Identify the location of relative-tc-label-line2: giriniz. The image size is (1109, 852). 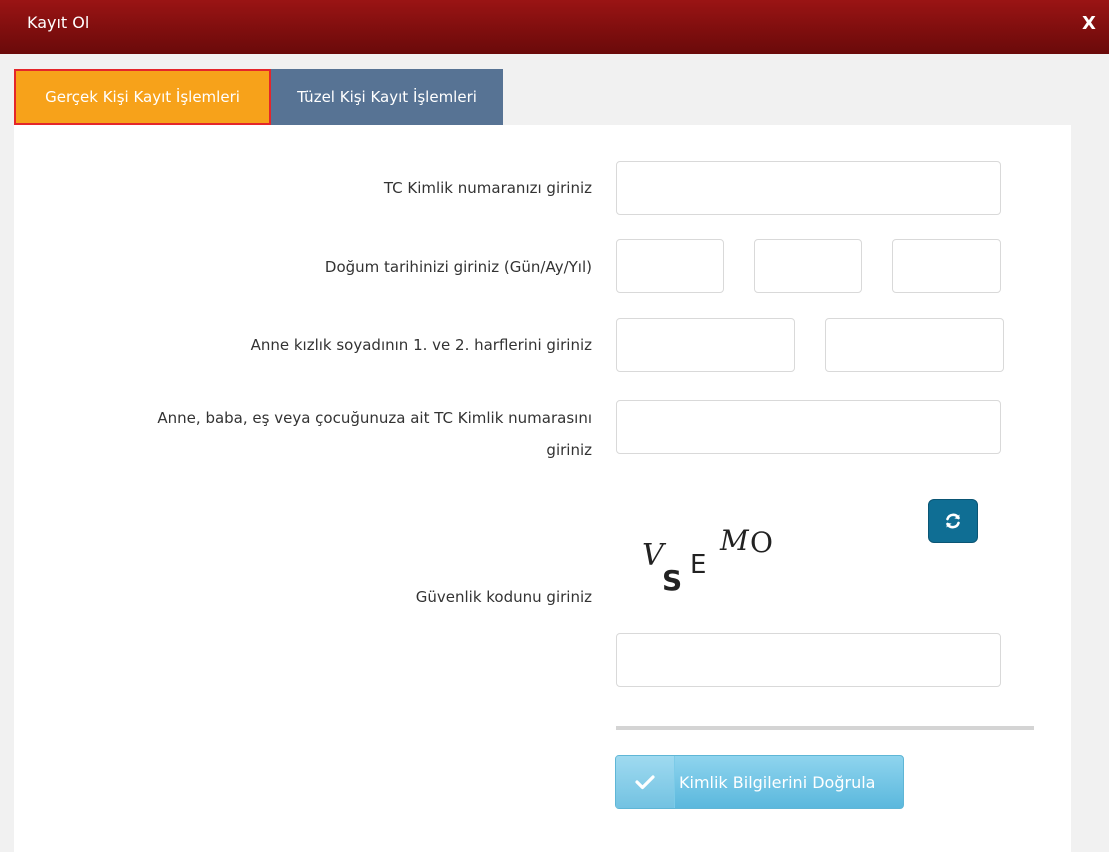
(569, 450).